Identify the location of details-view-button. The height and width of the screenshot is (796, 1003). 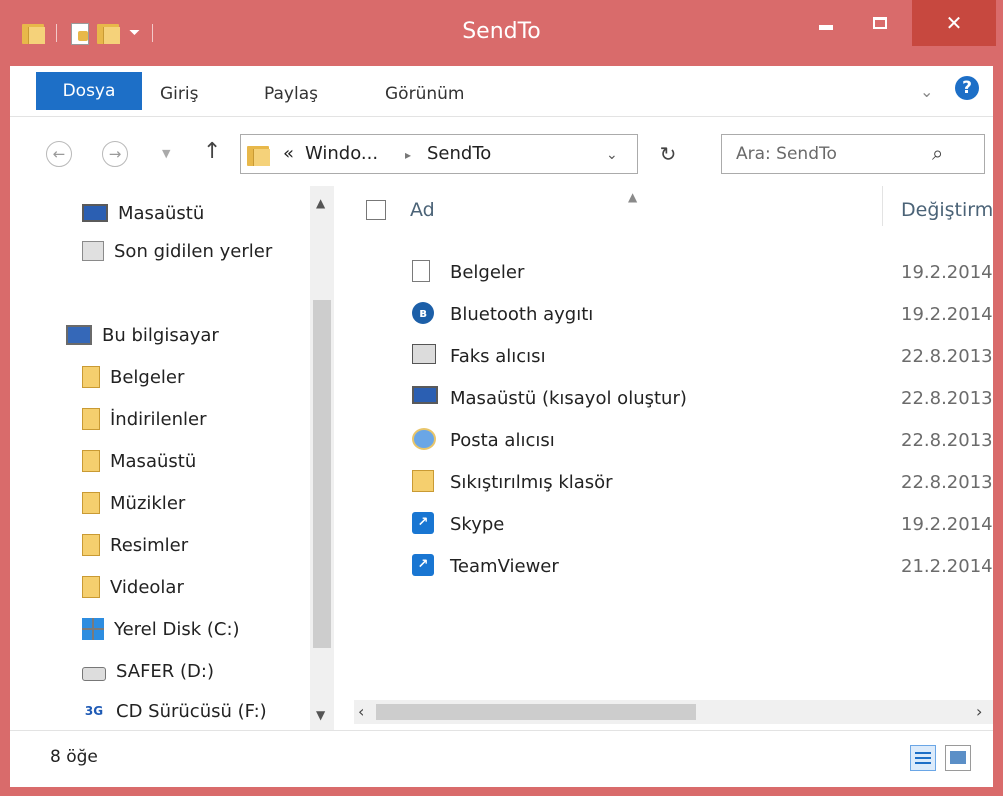
(923, 758).